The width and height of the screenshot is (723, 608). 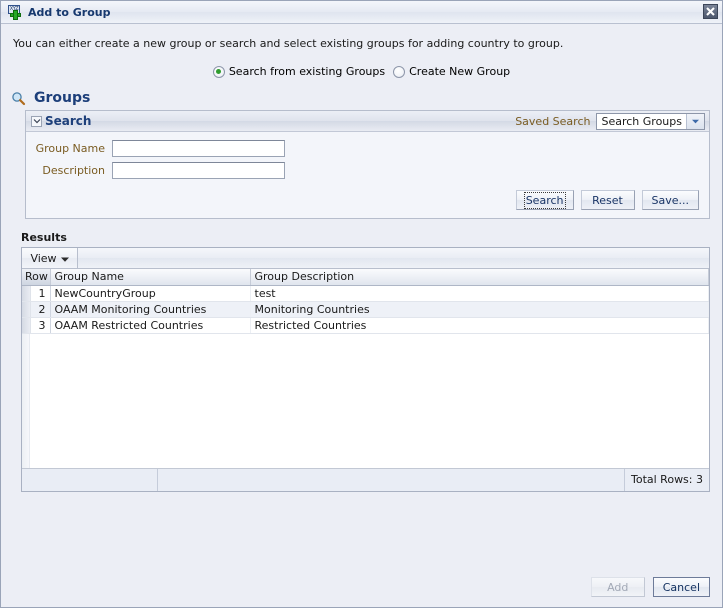 I want to click on radio-create-new-group-mark, so click(x=399, y=71).